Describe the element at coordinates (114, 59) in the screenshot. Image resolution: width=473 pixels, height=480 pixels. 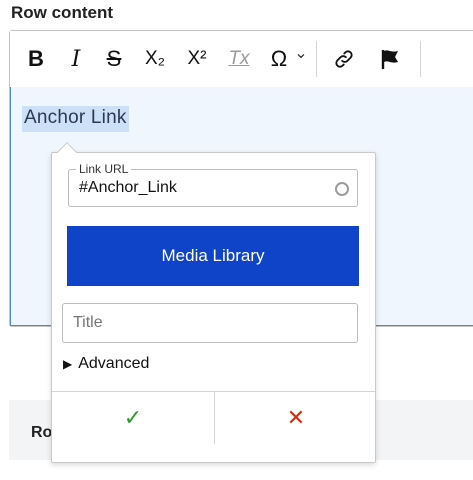
I see `strikethrough-button: S` at that location.